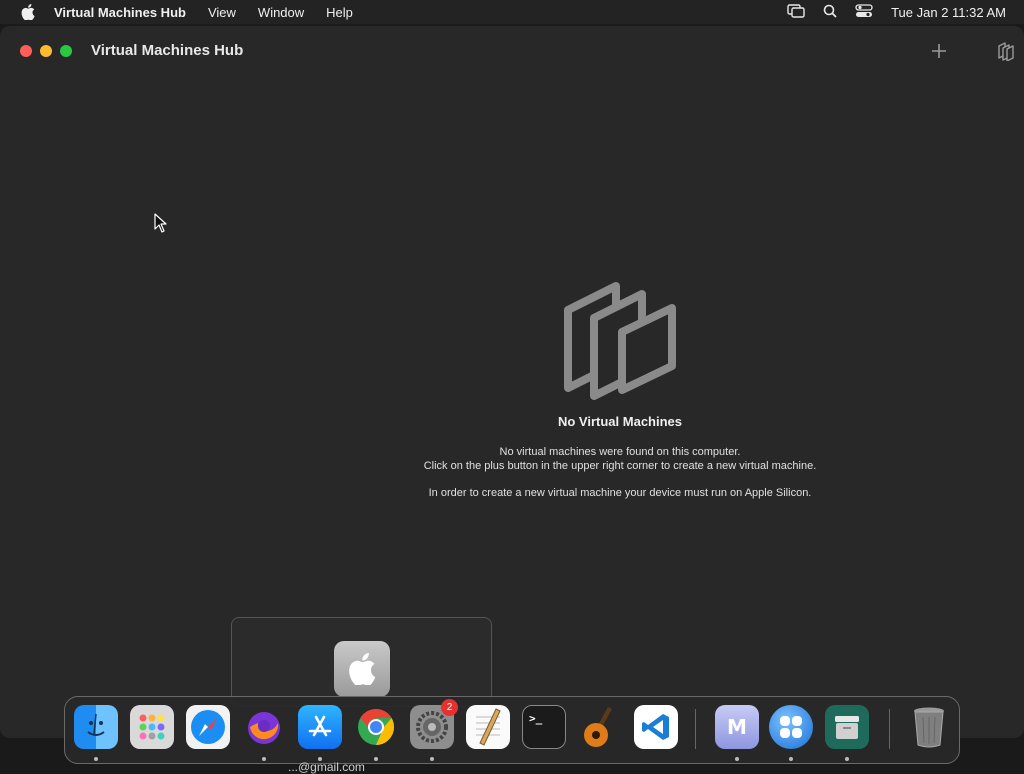 This screenshot has width=1024, height=774. I want to click on chrome-icon, so click(376, 727).